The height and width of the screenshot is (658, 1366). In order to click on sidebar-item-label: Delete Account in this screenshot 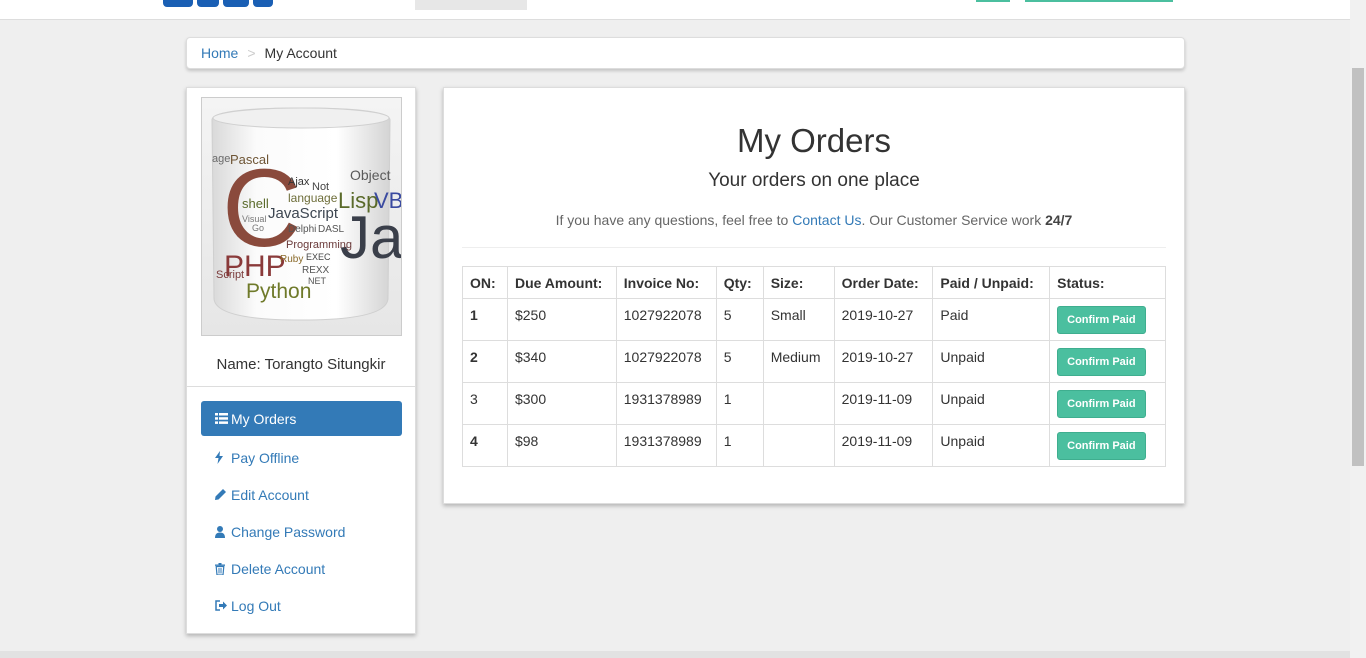, I will do `click(278, 568)`.